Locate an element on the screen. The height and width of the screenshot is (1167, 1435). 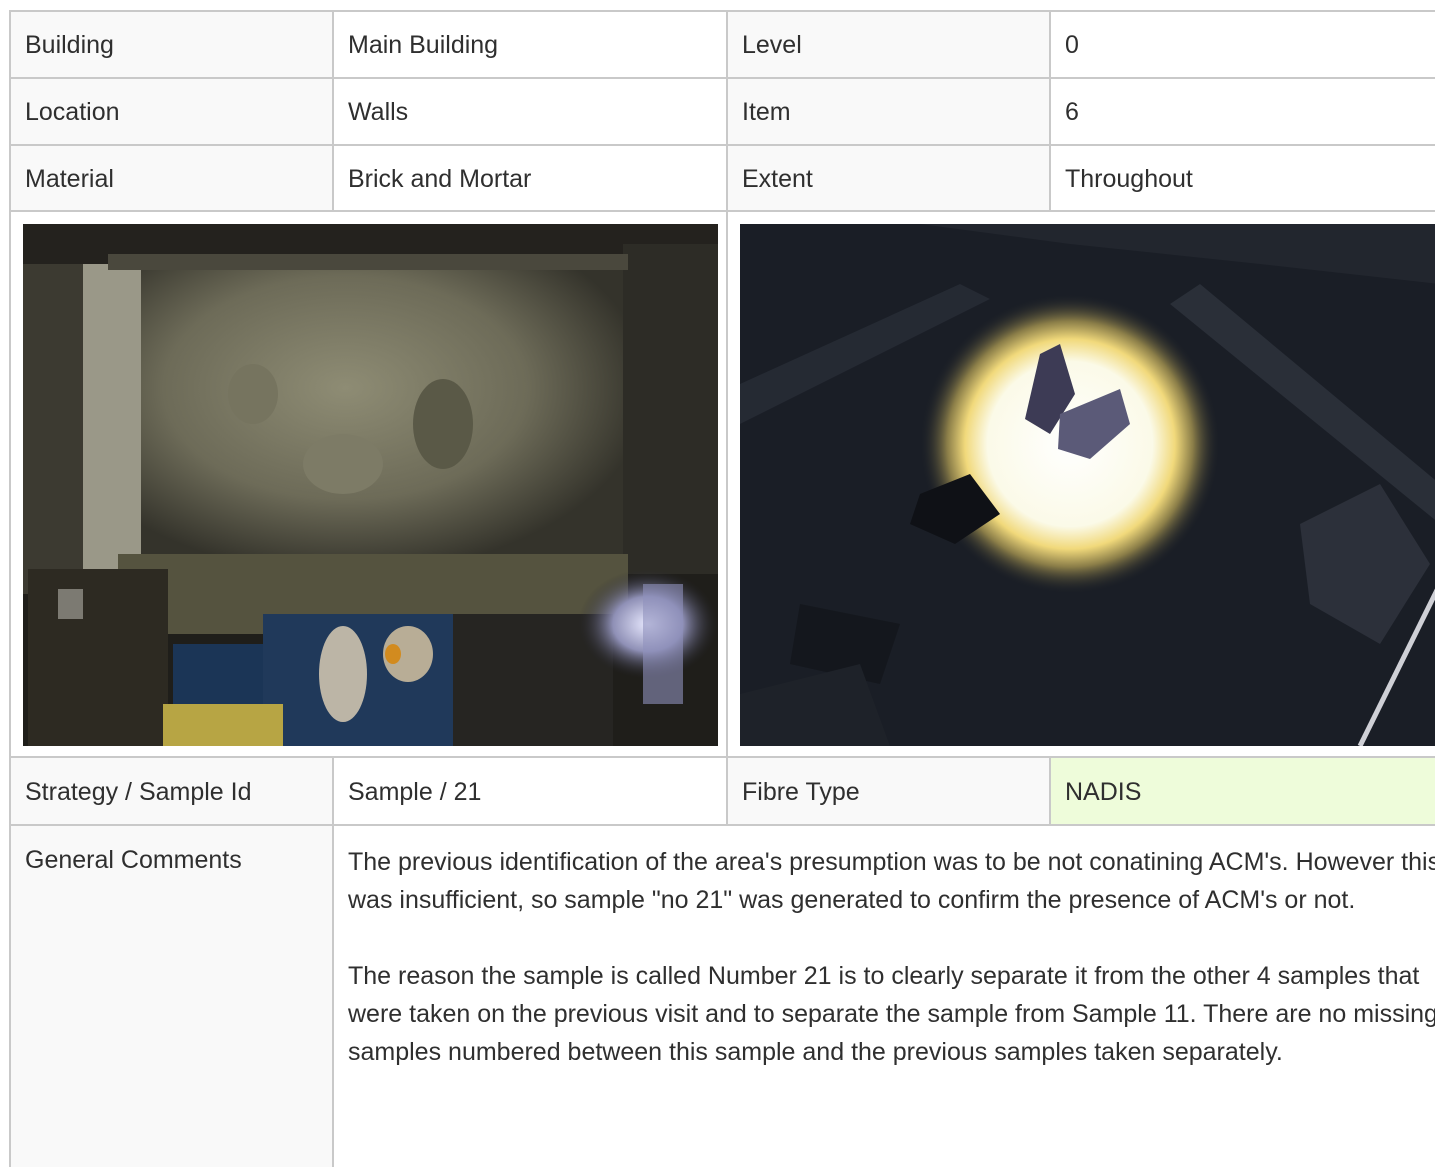
label-general-comments: General Comments is located at coordinates (171, 996).